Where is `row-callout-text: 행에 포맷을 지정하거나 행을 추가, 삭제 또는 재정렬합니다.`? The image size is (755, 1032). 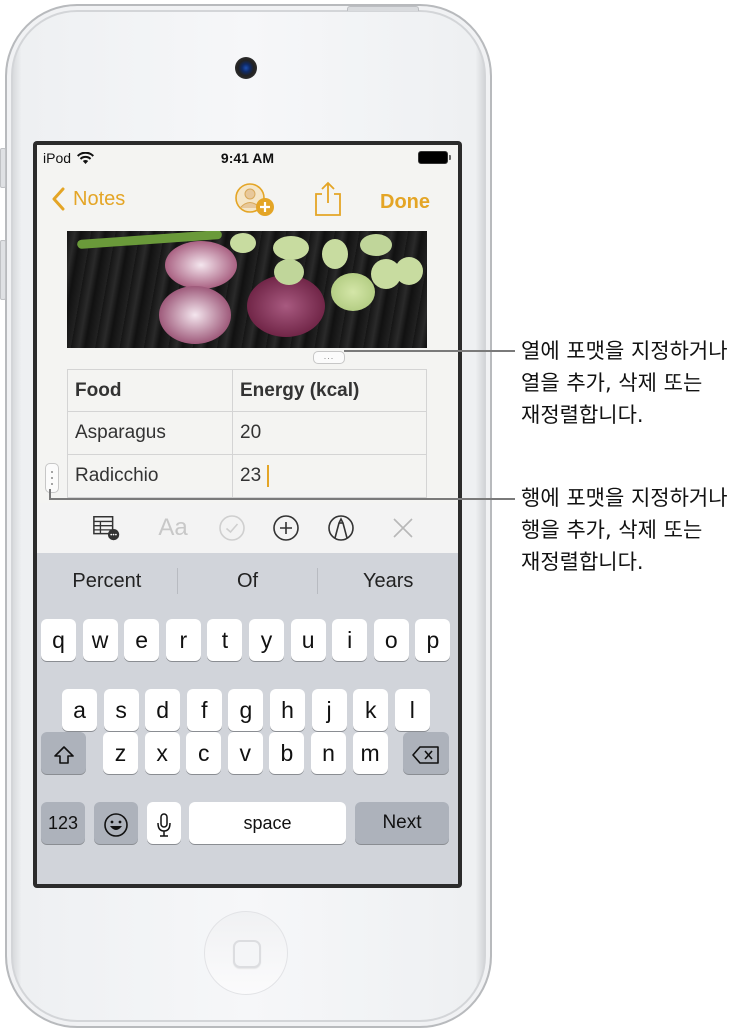 row-callout-text: 행에 포맷을 지정하거나 행을 추가, 삭제 또는 재정렬합니다. is located at coordinates (624, 530).